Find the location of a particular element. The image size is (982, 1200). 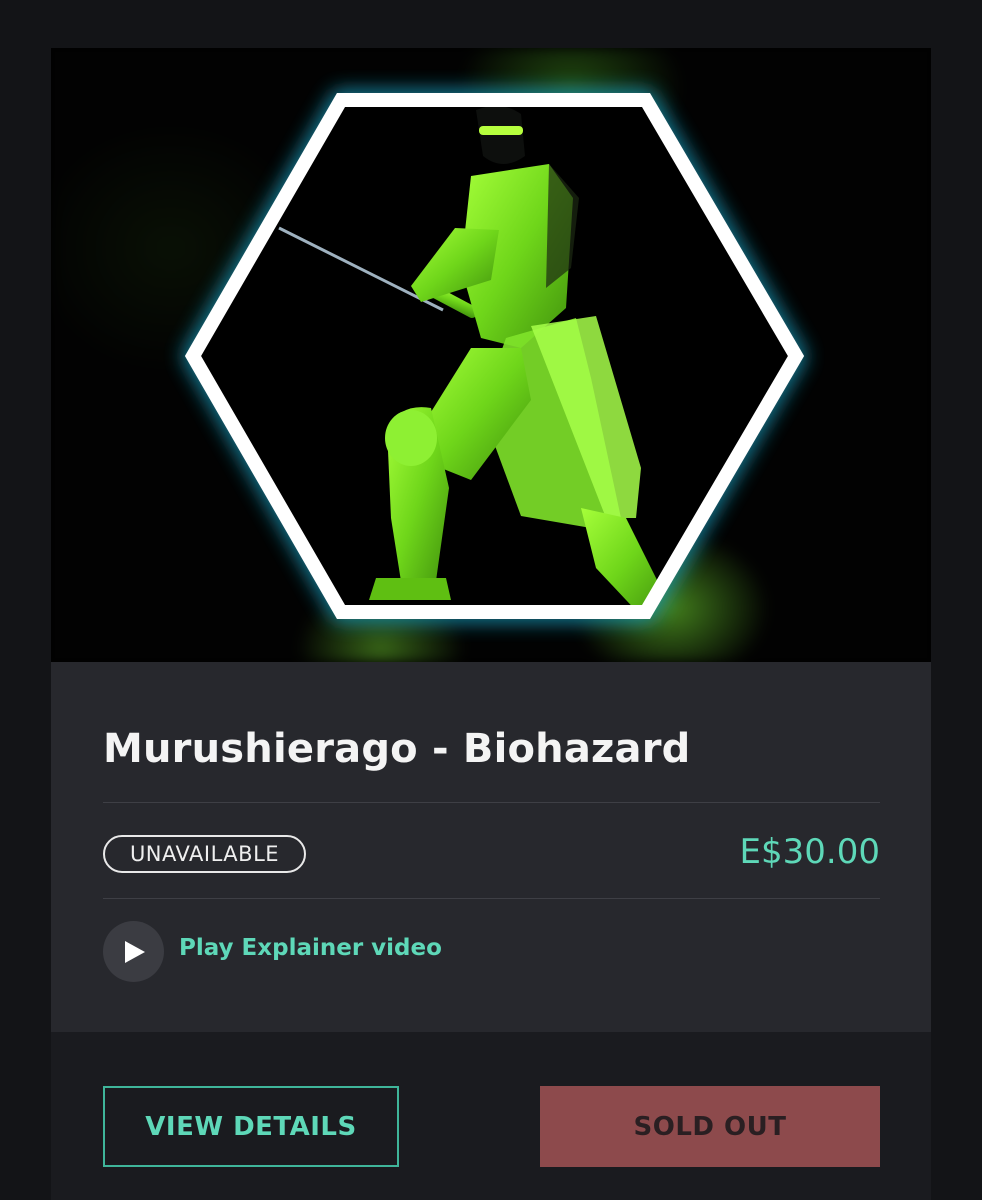

view-details-button: VIEW DETAILS is located at coordinates (251, 1126).